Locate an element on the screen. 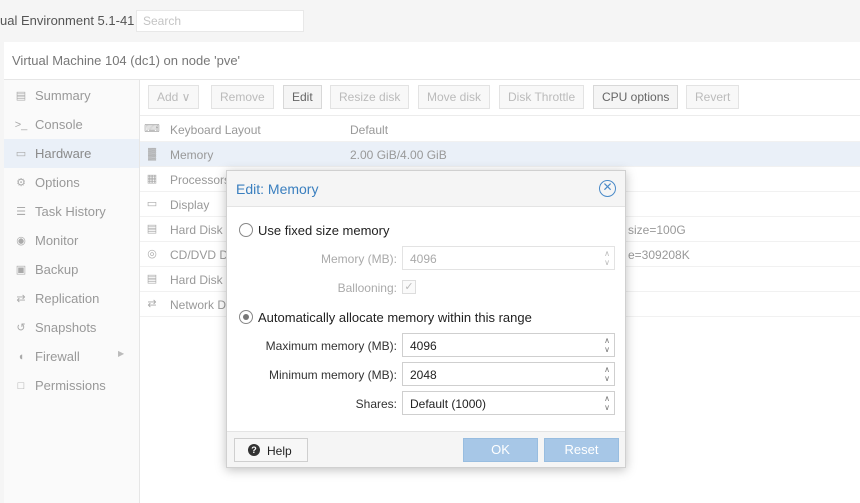  help-button: ? Help is located at coordinates (271, 450).